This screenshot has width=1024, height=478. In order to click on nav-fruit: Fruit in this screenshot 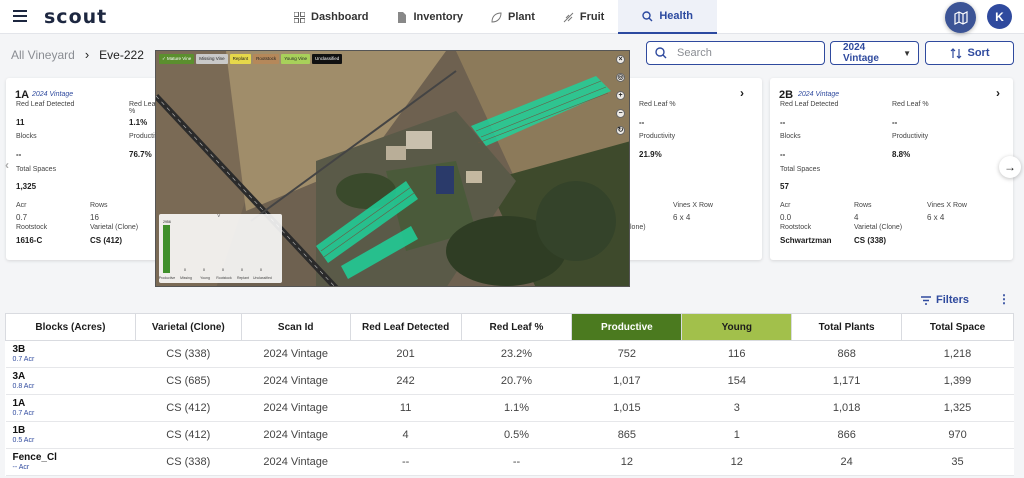, I will do `click(583, 17)`.